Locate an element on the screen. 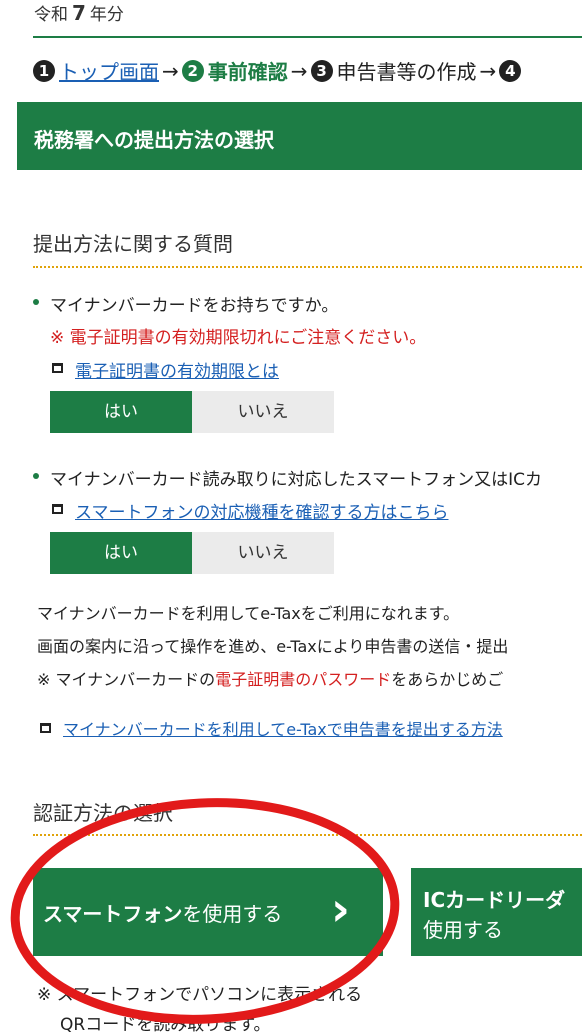  page-title: 税務署への提出方法の選択 is located at coordinates (154, 140).